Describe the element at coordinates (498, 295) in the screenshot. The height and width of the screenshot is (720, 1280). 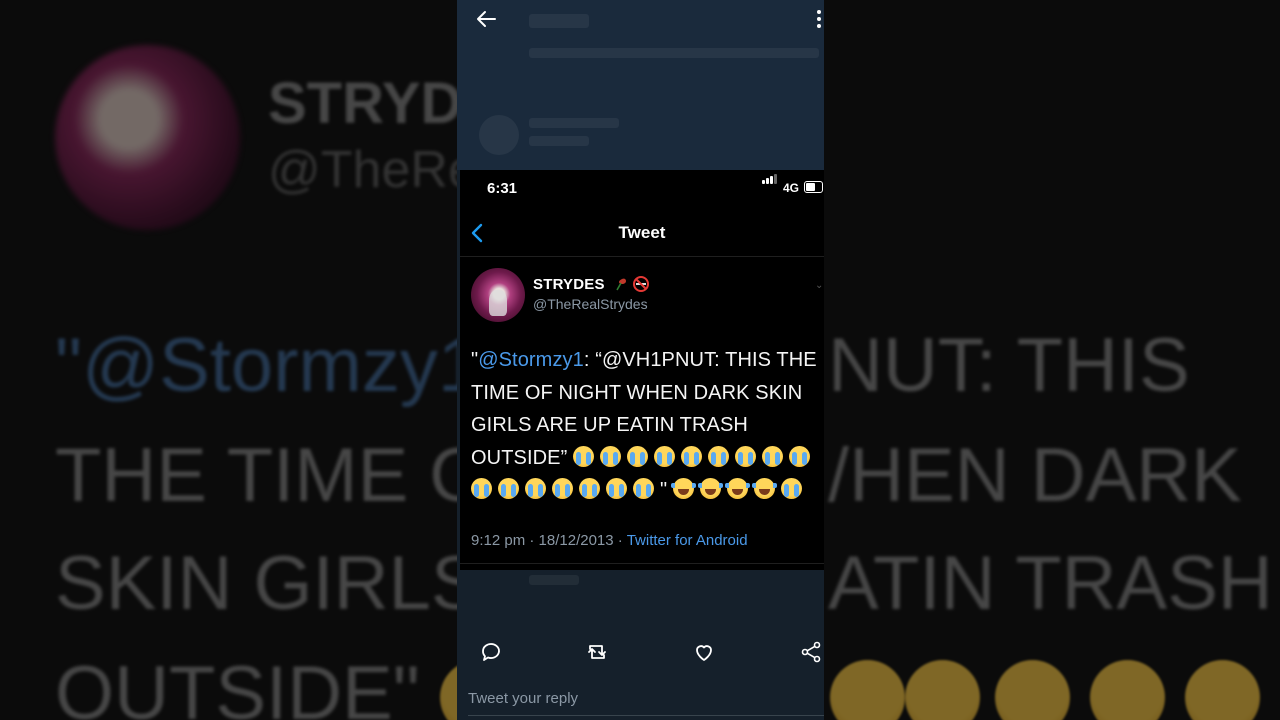
I see `avatar` at that location.